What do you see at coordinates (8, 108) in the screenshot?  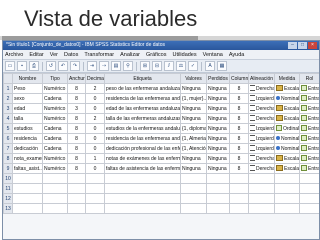 I see `row-number: 3` at bounding box center [8, 108].